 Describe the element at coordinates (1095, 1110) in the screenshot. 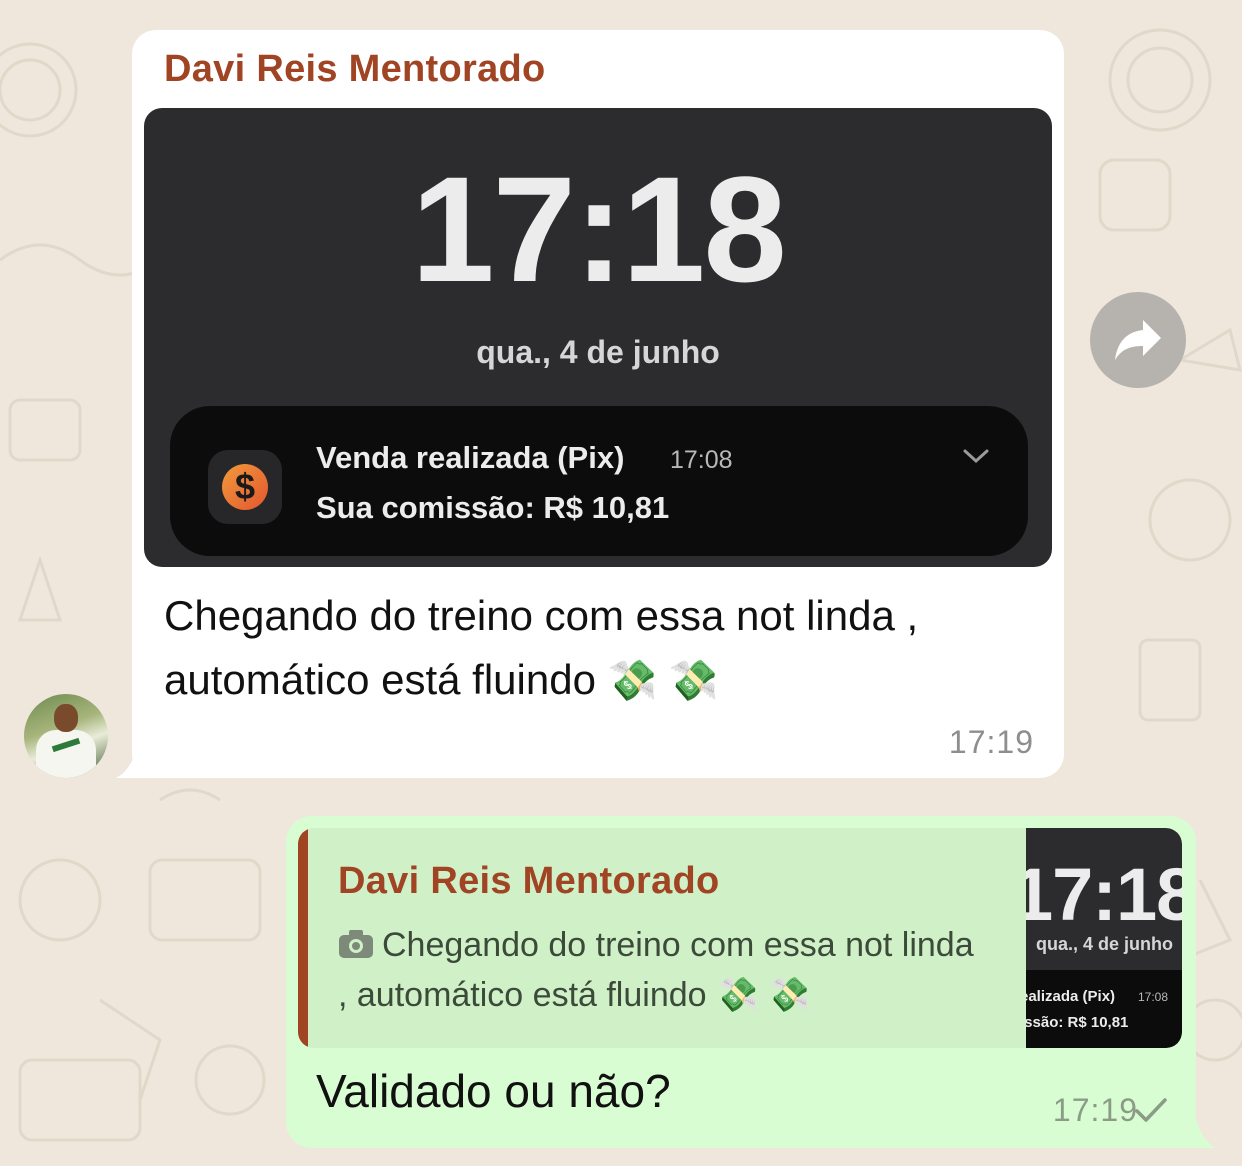

I see `reply-timestamp: 17:19` at that location.